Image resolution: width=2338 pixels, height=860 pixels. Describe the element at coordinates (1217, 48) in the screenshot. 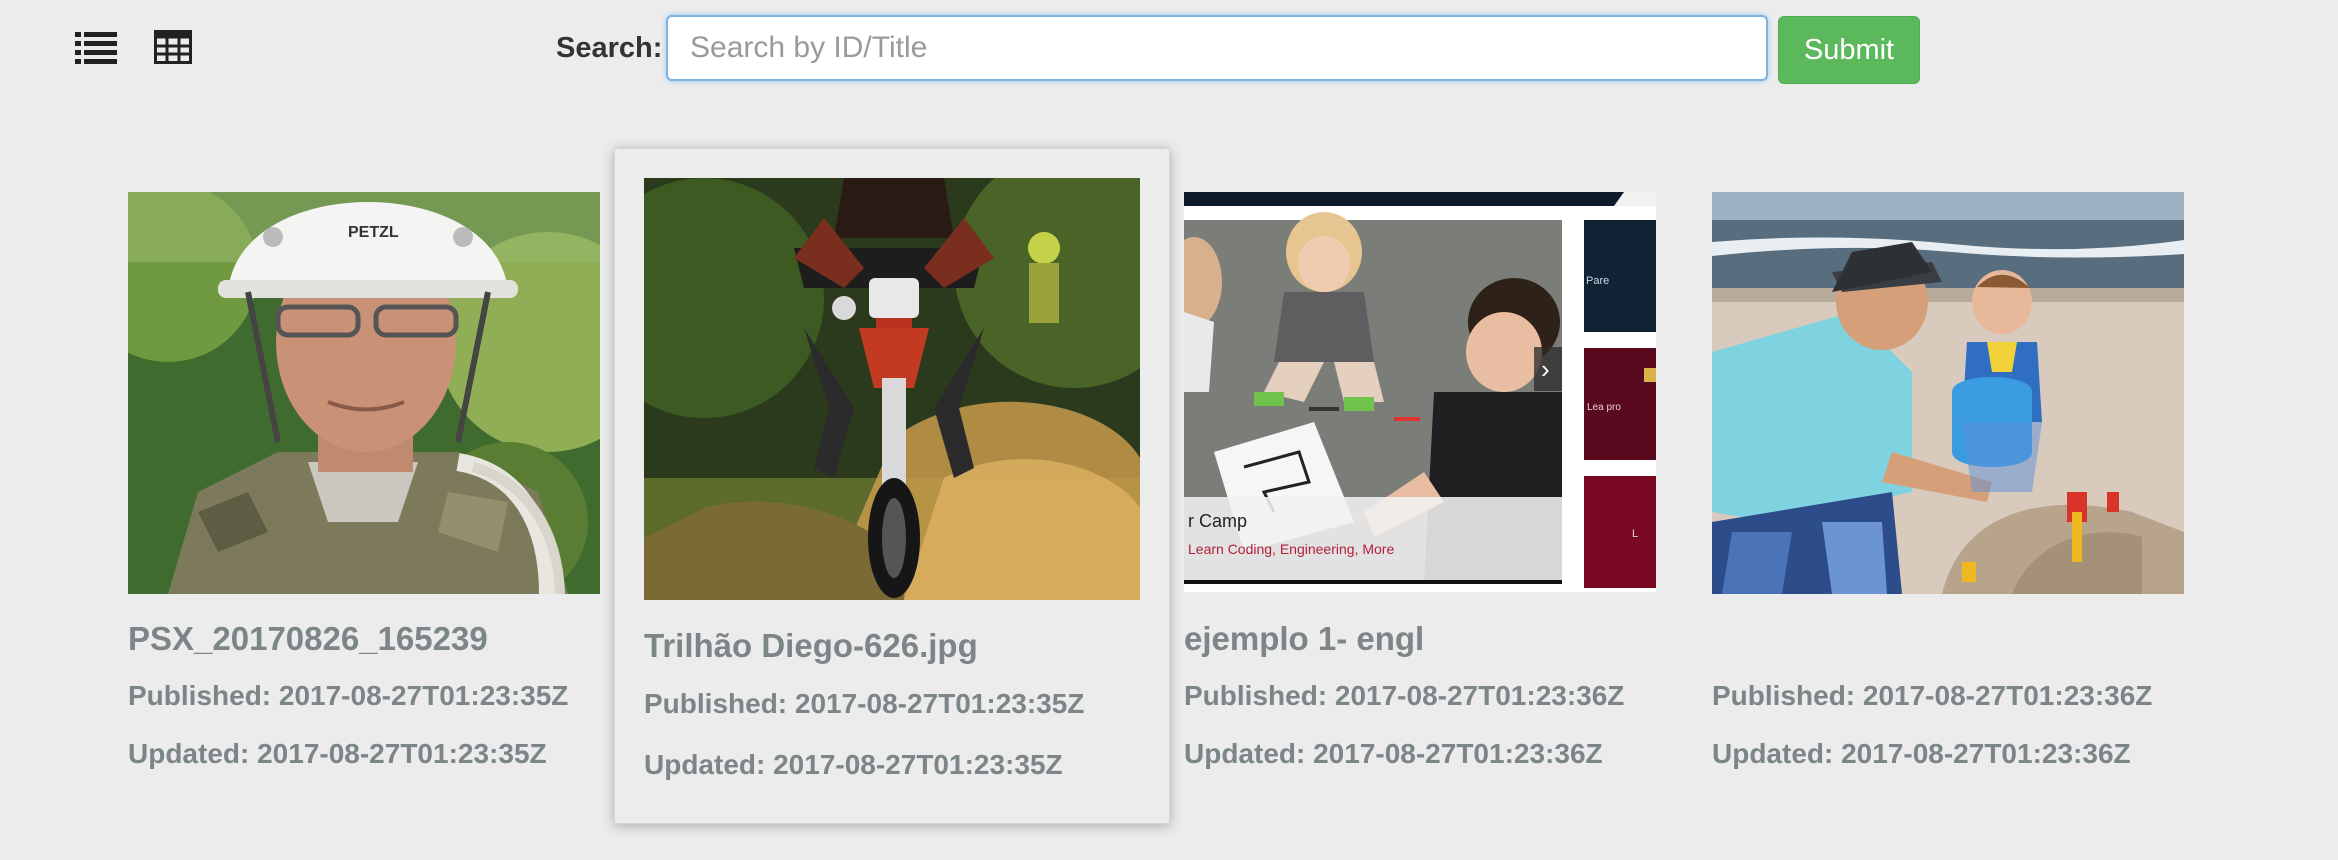

I see `search-input` at that location.